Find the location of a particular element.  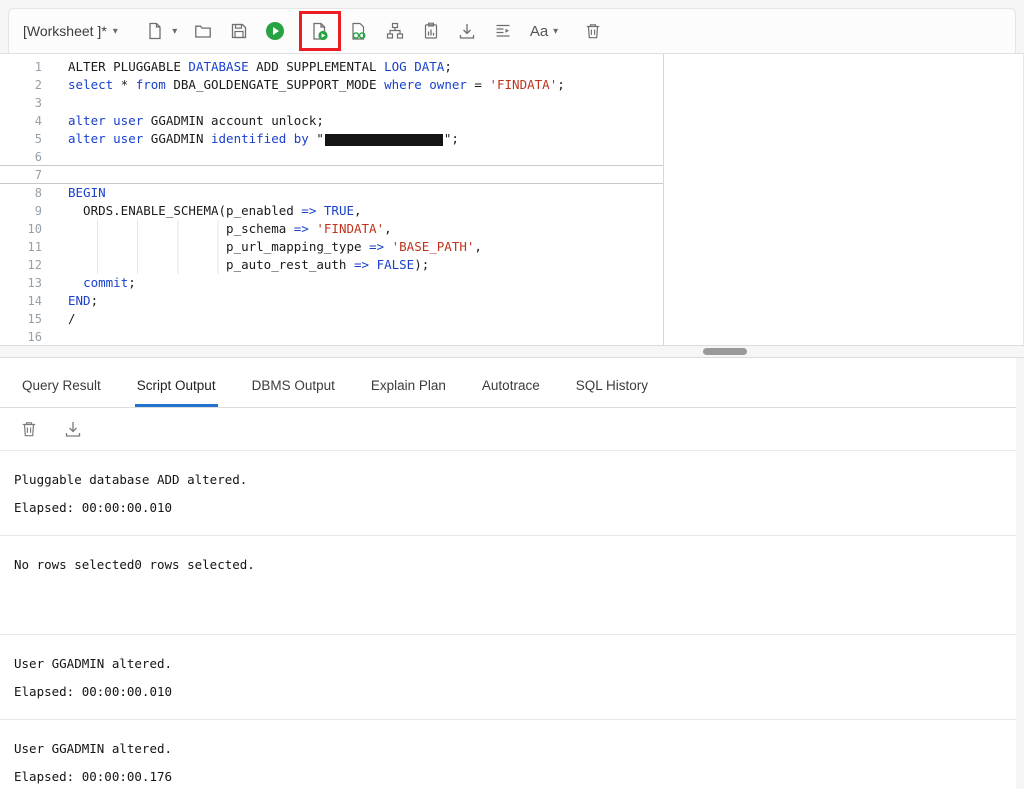

new-worksheet-menu-button: ▾ is located at coordinates (175, 31).